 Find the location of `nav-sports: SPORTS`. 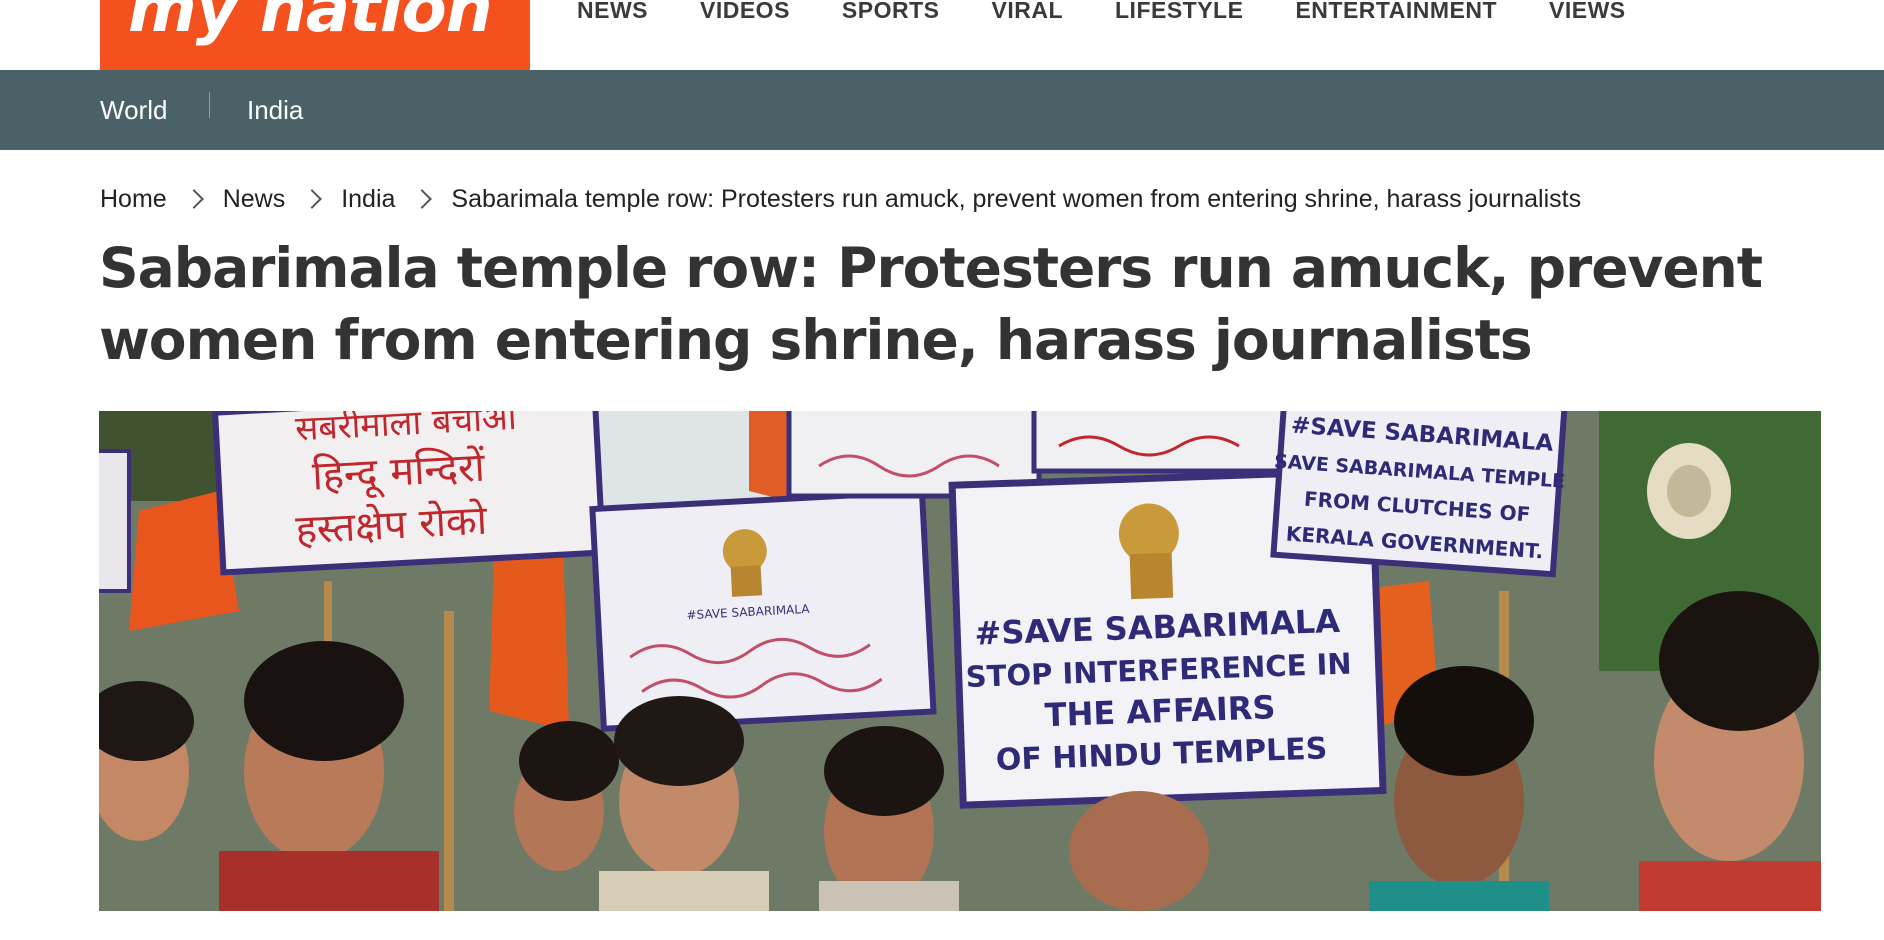

nav-sports: SPORTS is located at coordinates (891, 15).